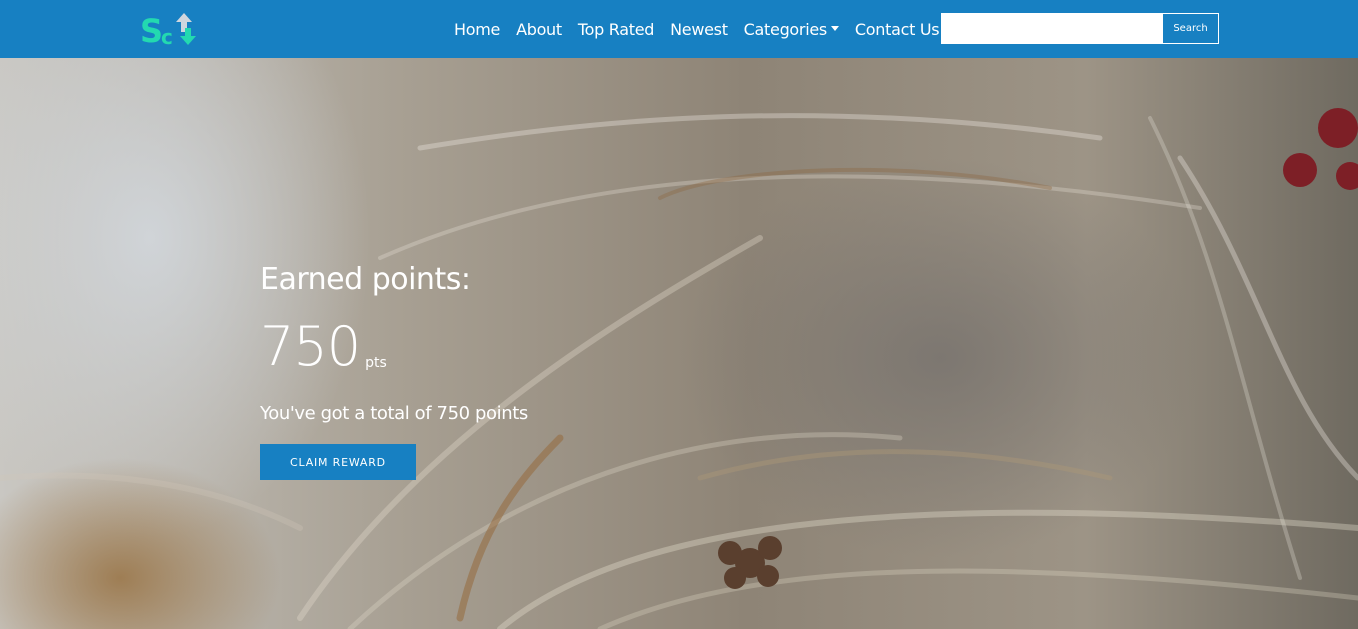 This screenshot has width=1358, height=629. Describe the element at coordinates (394, 347) in the screenshot. I see `points-display: 750 pts` at that location.